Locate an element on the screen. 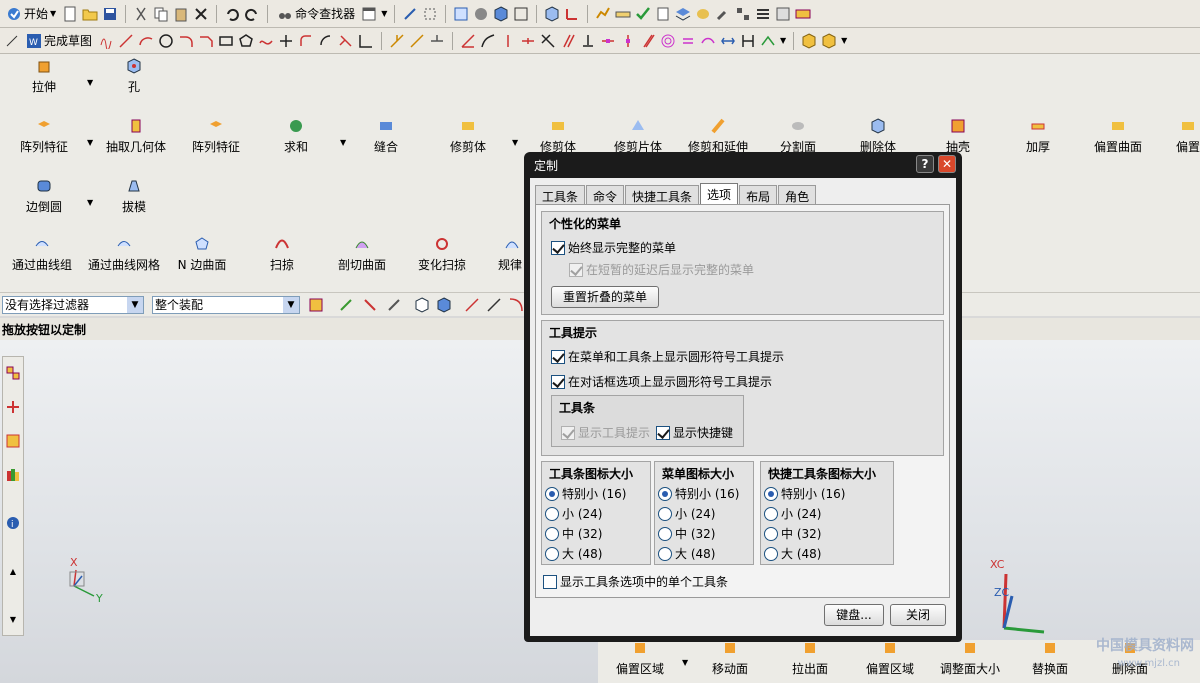 The image size is (1200, 683). resize-face-button: 调整面大小 is located at coordinates (970, 658).